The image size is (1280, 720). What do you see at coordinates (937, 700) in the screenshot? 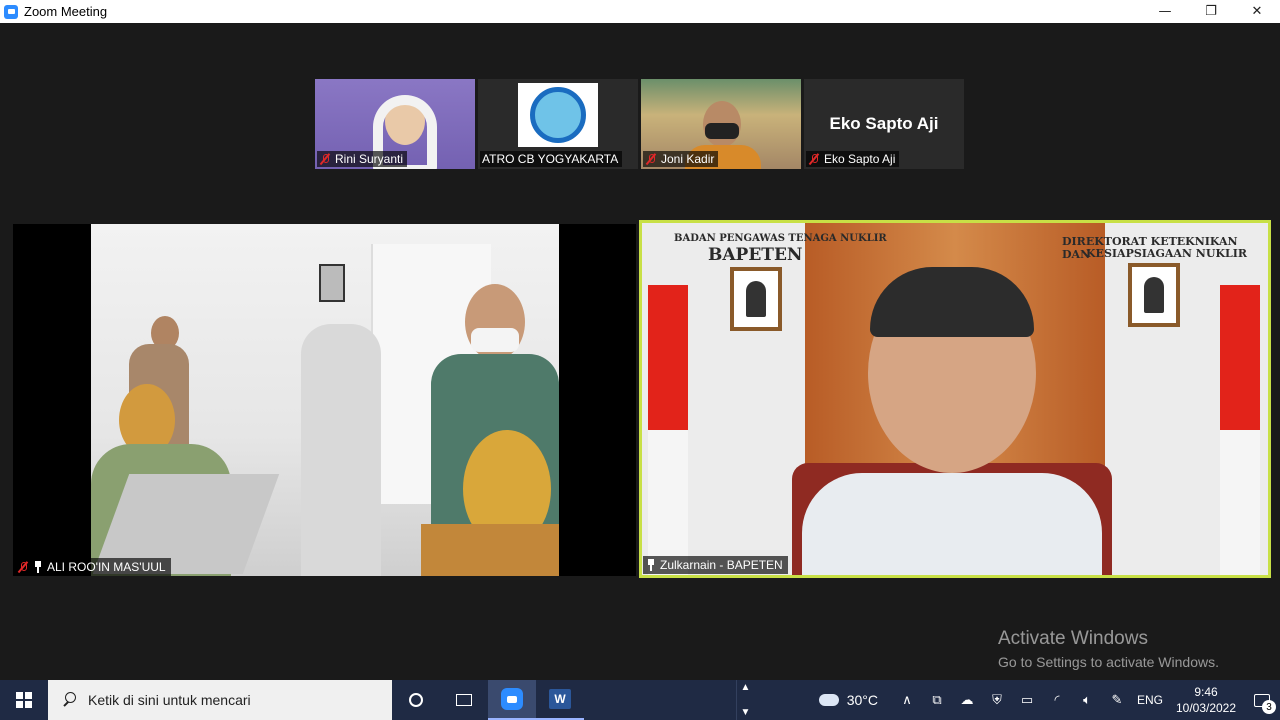
I see `meet-now-icon: ⧉` at bounding box center [937, 700].